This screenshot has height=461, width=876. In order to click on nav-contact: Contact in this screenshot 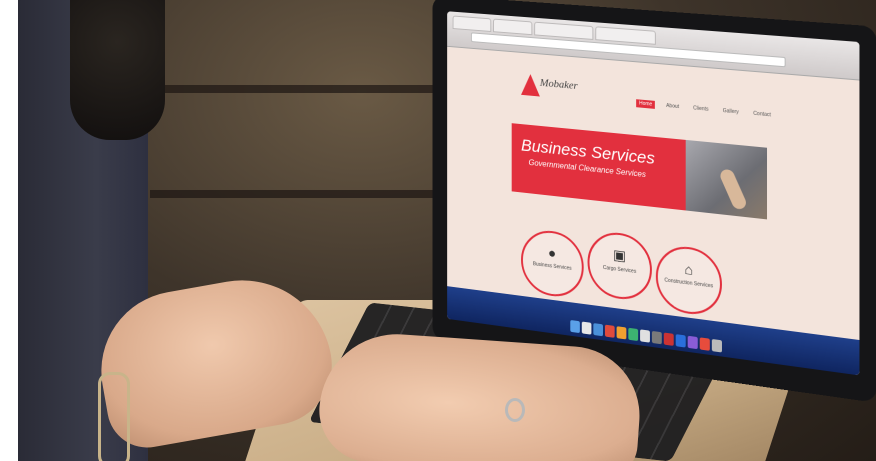, I will do `click(762, 114)`.